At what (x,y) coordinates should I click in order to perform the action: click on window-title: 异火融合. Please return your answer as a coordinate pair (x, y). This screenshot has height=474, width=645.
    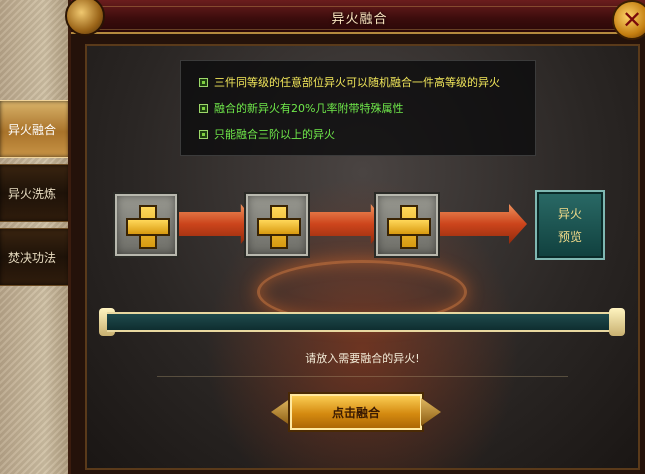
    Looking at the image, I should click on (359, 19).